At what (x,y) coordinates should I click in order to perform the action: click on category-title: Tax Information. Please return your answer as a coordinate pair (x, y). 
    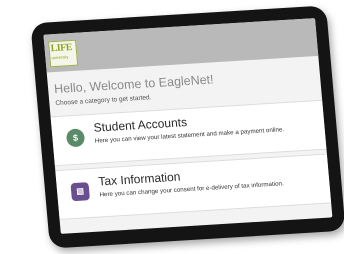
    Looking at the image, I should click on (139, 179).